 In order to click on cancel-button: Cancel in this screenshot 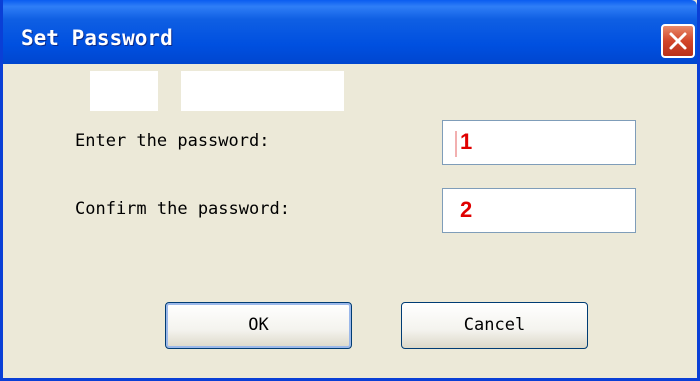, I will do `click(494, 325)`.